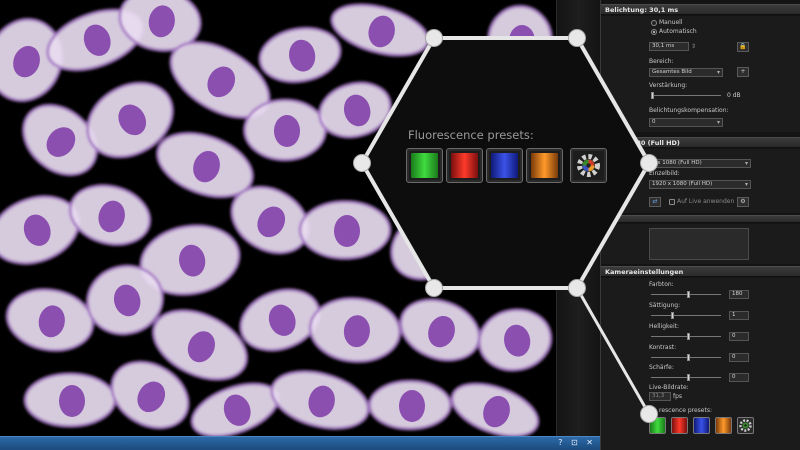 Image resolution: width=800 pixels, height=450 pixels. I want to click on contrast-value: 0, so click(739, 357).